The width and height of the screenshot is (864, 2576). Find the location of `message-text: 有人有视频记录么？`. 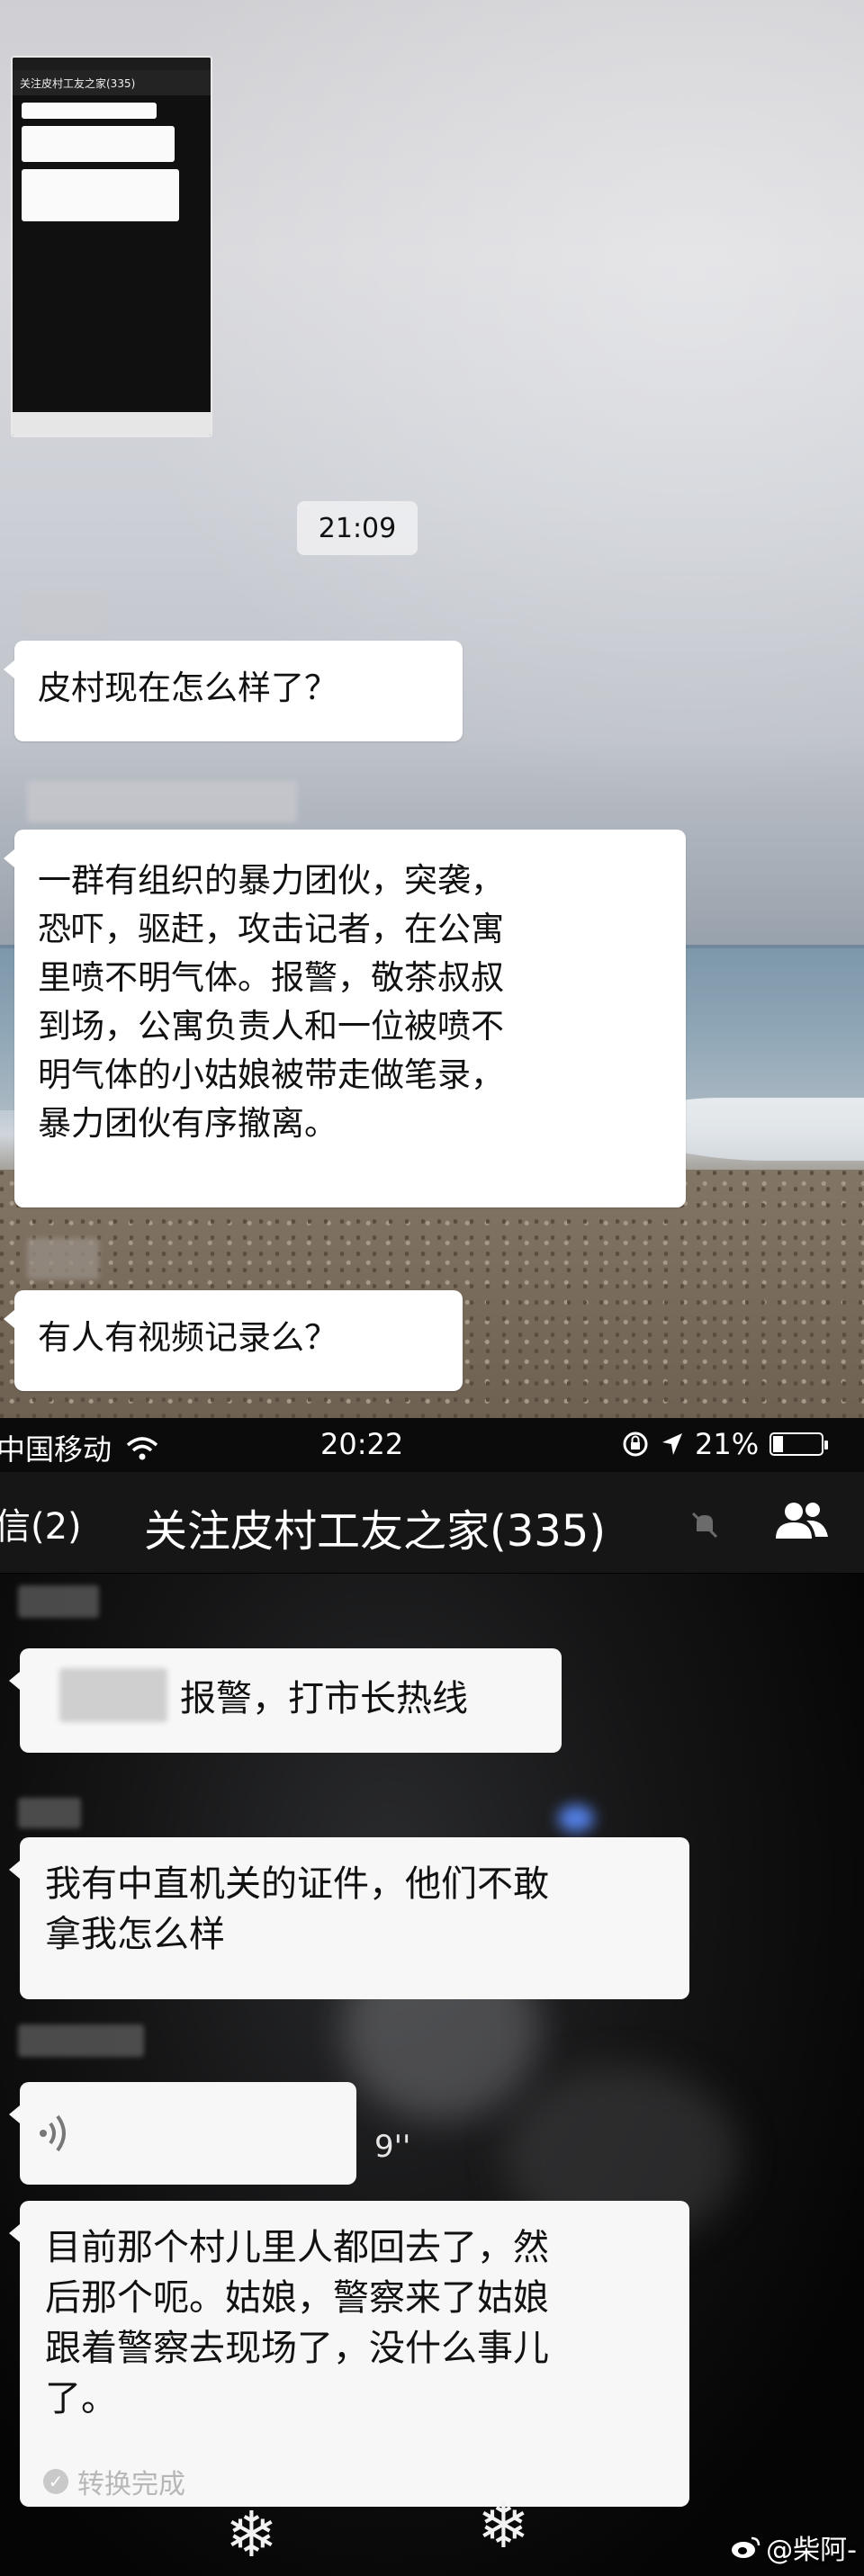

message-text: 有人有视频记录么？ is located at coordinates (188, 1338).